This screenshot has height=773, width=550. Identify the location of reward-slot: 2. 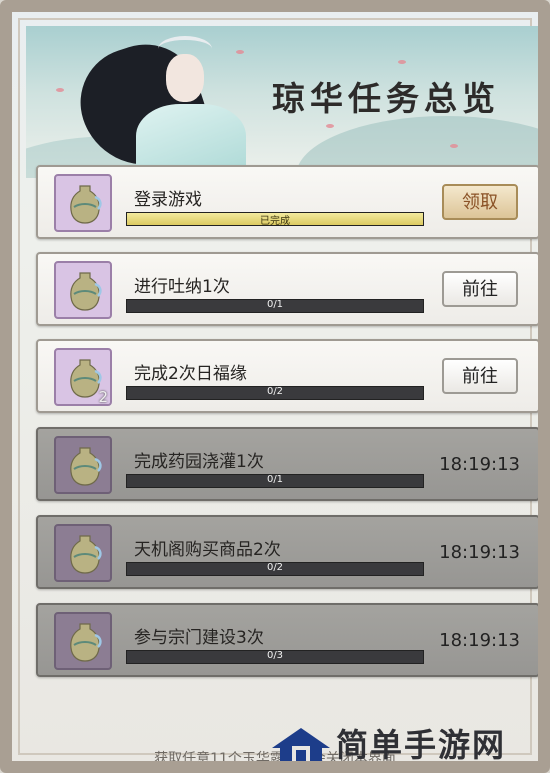
(83, 377).